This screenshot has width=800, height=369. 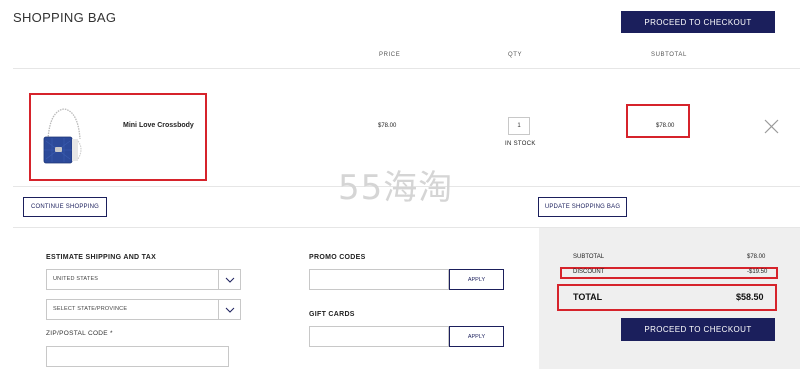 I want to click on quantity-input: 1, so click(x=519, y=126).